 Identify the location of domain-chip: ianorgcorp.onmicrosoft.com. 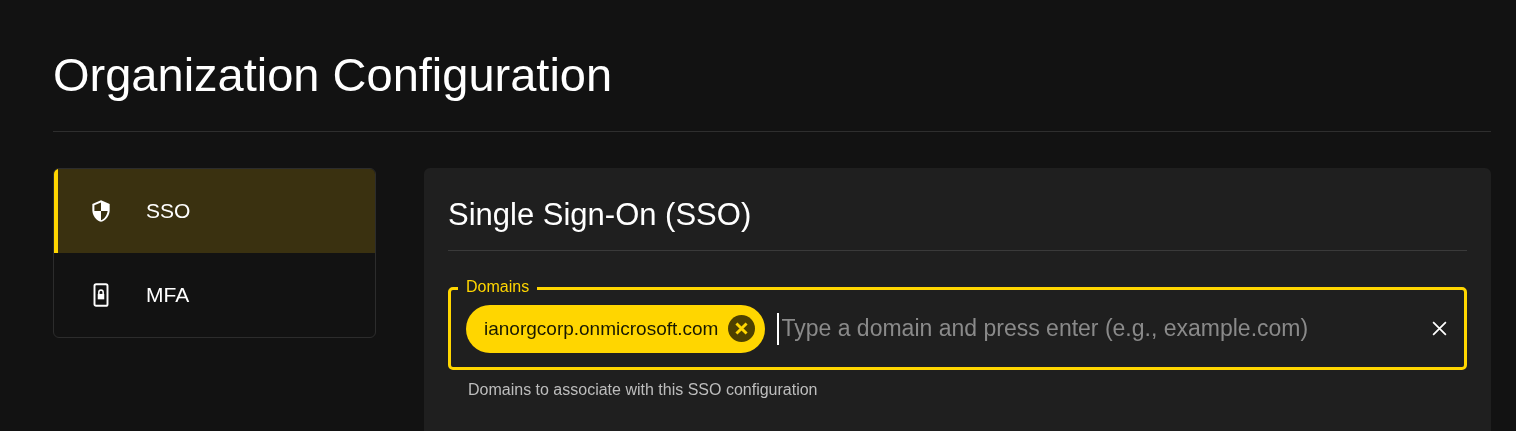
(616, 328).